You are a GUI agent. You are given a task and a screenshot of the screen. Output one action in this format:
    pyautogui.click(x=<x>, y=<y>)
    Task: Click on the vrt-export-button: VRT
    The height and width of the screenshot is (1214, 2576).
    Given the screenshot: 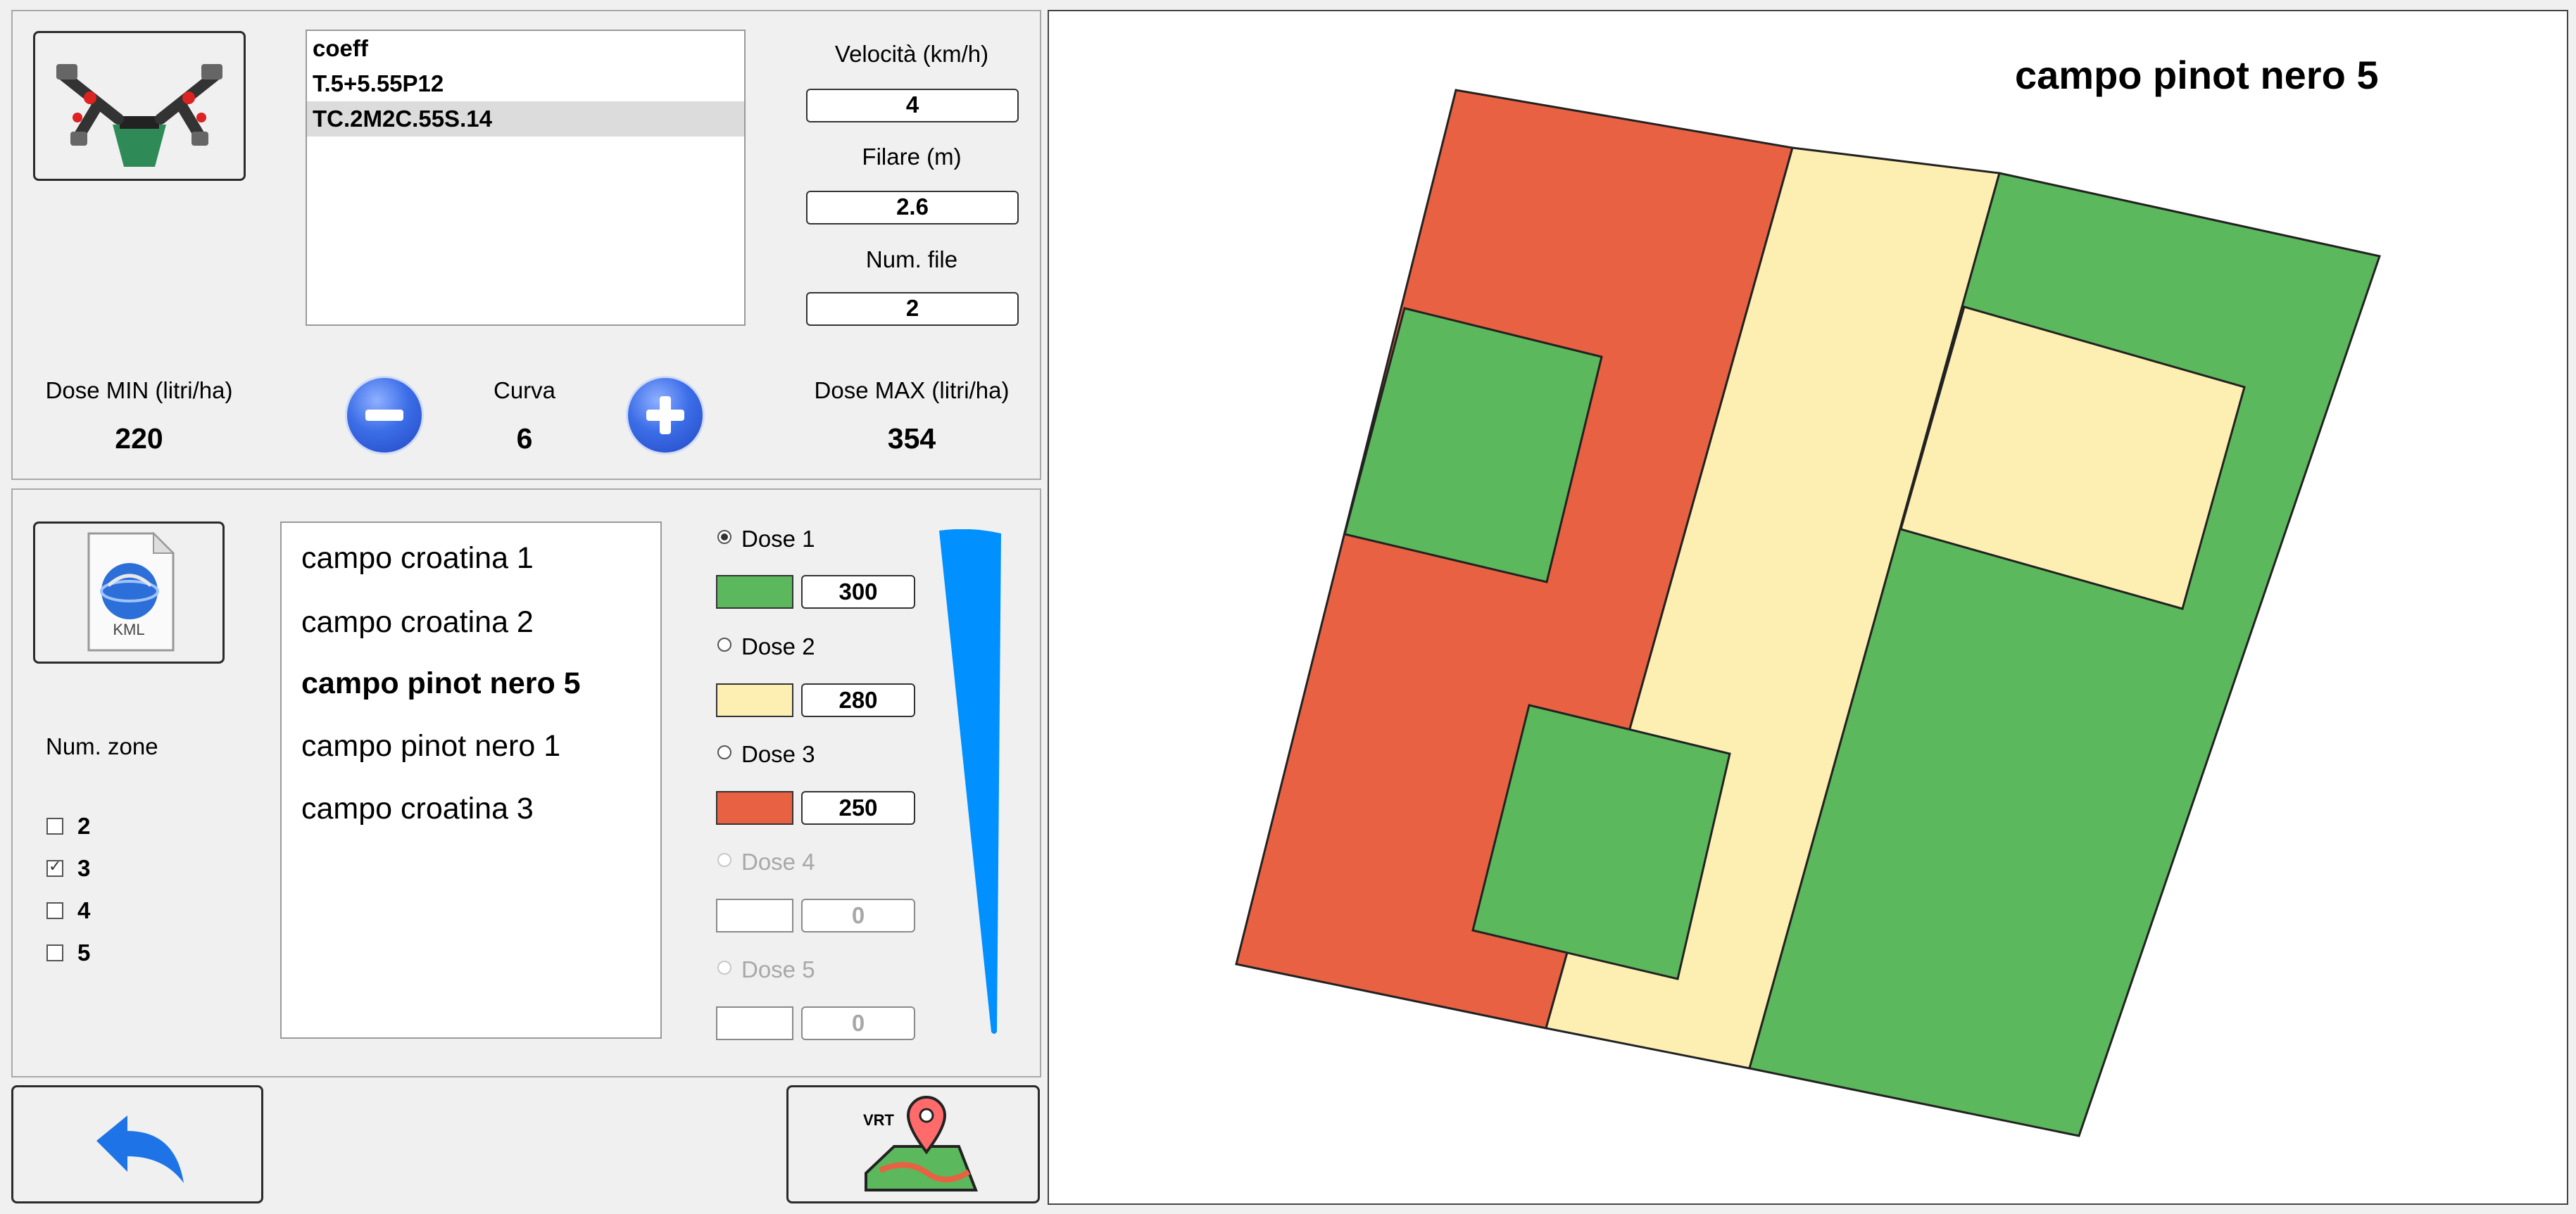 What is the action you would take?
    pyautogui.click(x=913, y=1144)
    